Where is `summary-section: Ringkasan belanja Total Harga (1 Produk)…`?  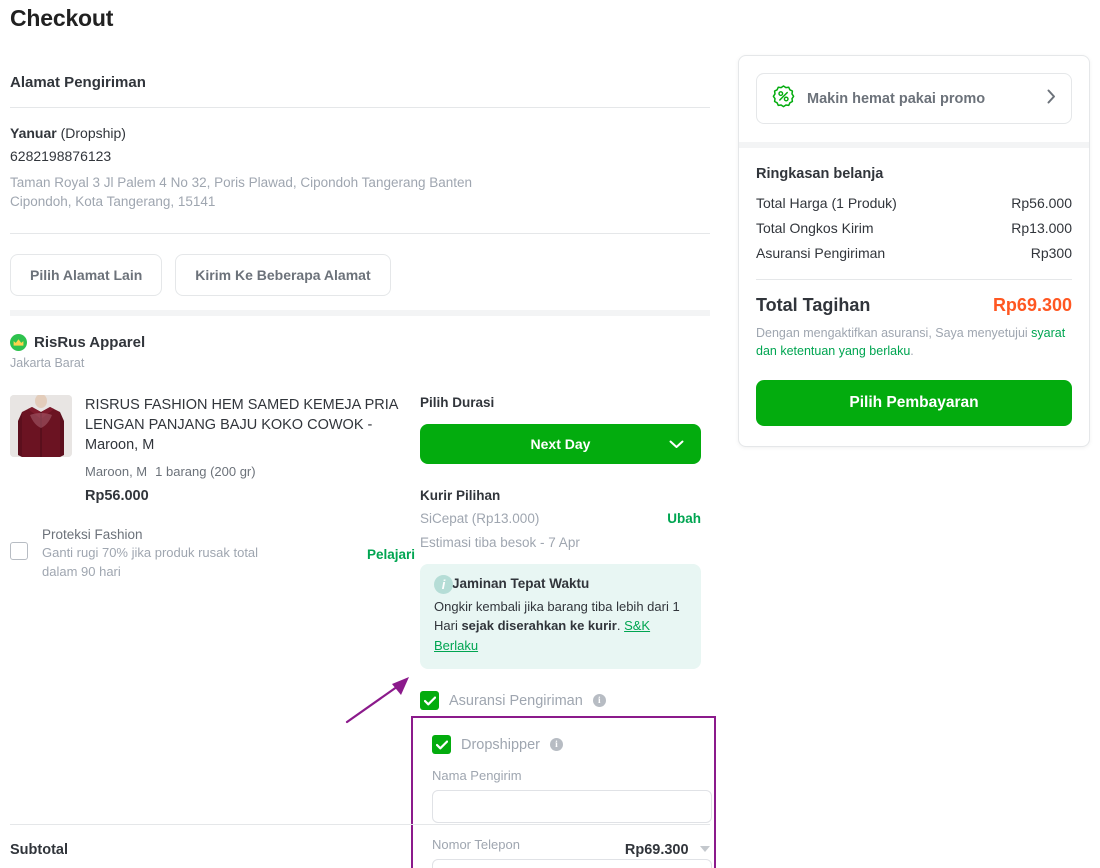 summary-section: Ringkasan belanja Total Harga (1 Produk)… is located at coordinates (914, 297).